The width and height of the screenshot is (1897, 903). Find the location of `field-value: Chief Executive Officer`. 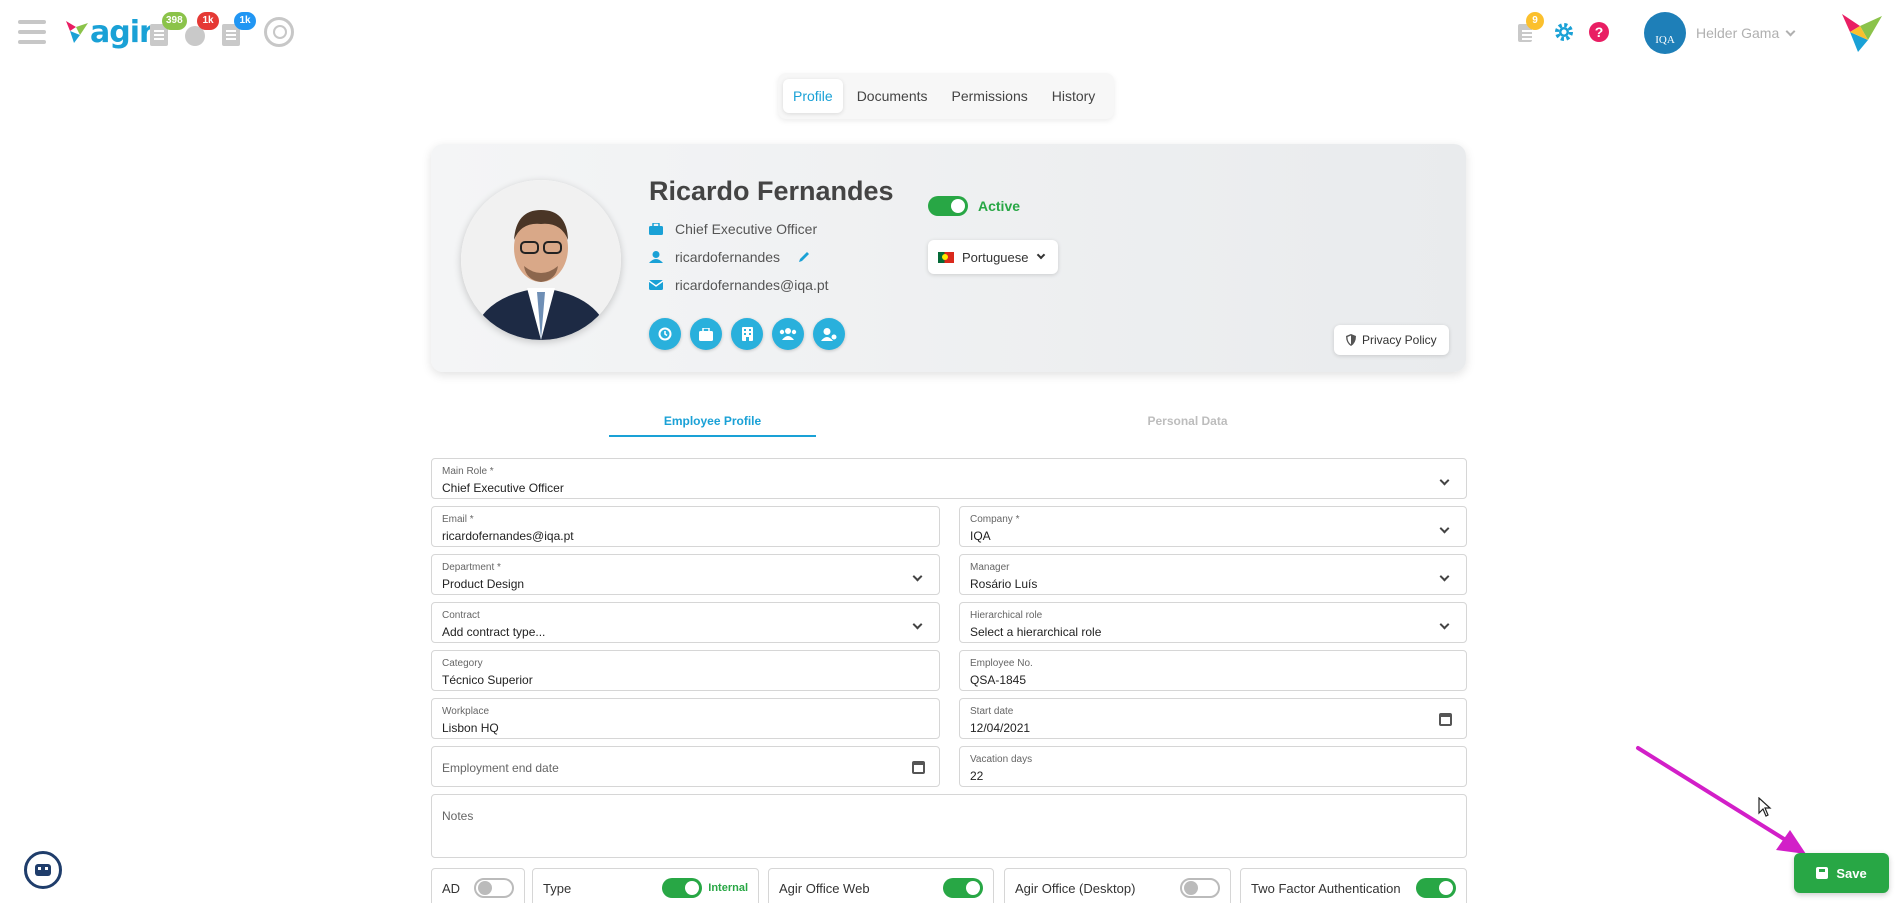

field-value: Chief Executive Officer is located at coordinates (503, 488).